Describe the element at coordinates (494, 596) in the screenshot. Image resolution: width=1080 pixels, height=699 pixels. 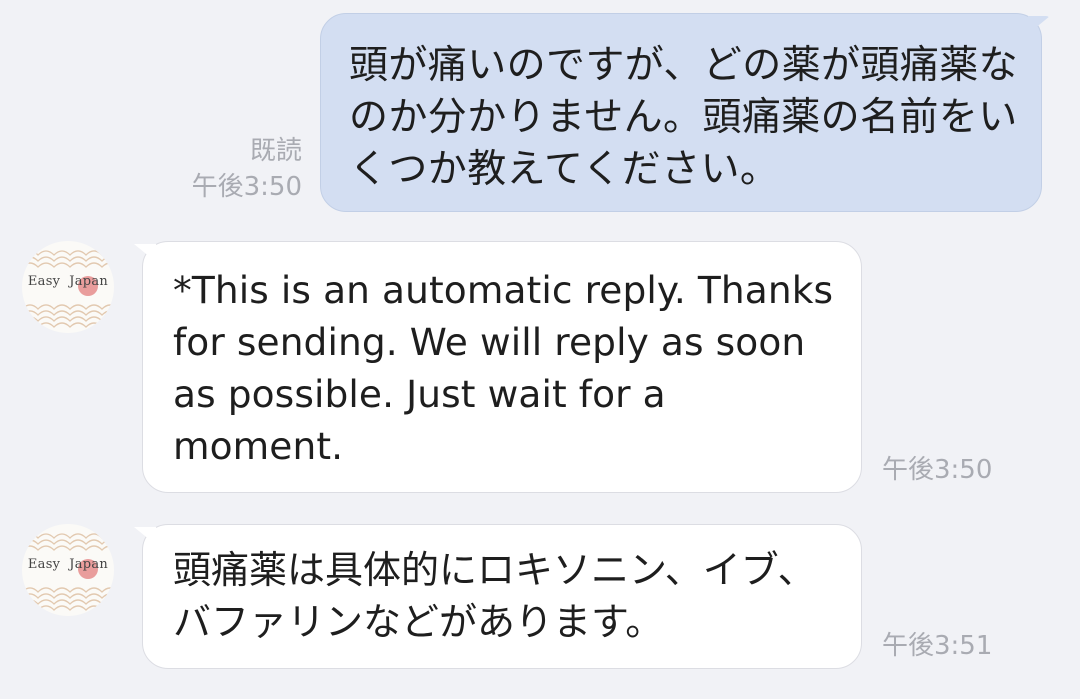
I see `message-text: 頭痛薬は具体的にロキソニン、イブ、バファリンなどがあります。` at that location.